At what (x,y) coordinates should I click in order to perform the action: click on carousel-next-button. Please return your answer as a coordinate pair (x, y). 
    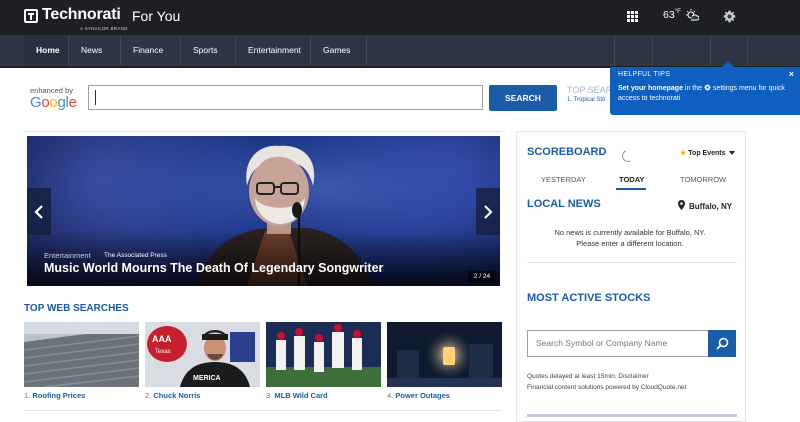
    Looking at the image, I should click on (488, 211).